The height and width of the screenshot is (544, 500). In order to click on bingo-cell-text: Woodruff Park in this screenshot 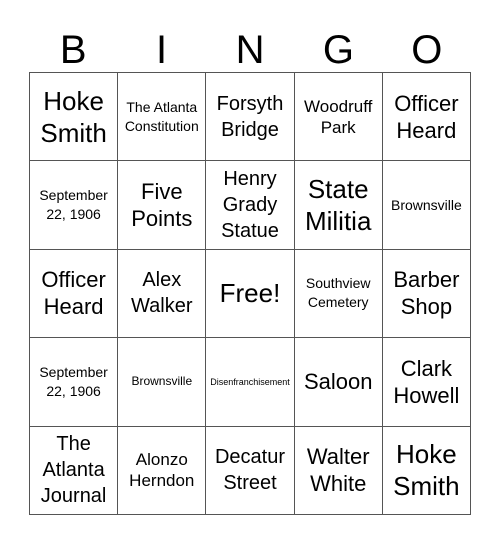, I will do `click(338, 116)`.